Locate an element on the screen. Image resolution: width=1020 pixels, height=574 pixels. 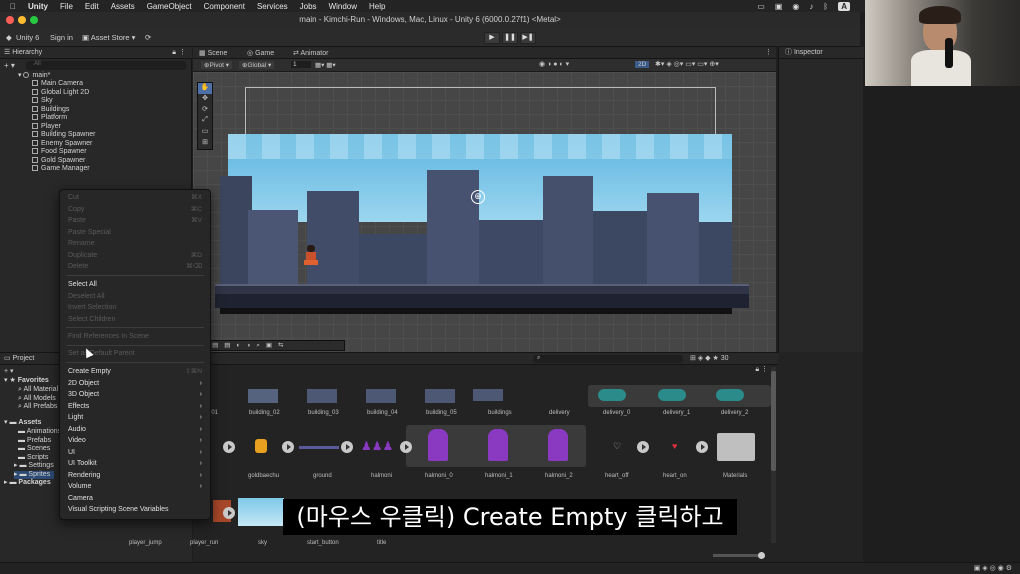
transform-tool-icon: ⊞ is located at coordinates (205, 143).